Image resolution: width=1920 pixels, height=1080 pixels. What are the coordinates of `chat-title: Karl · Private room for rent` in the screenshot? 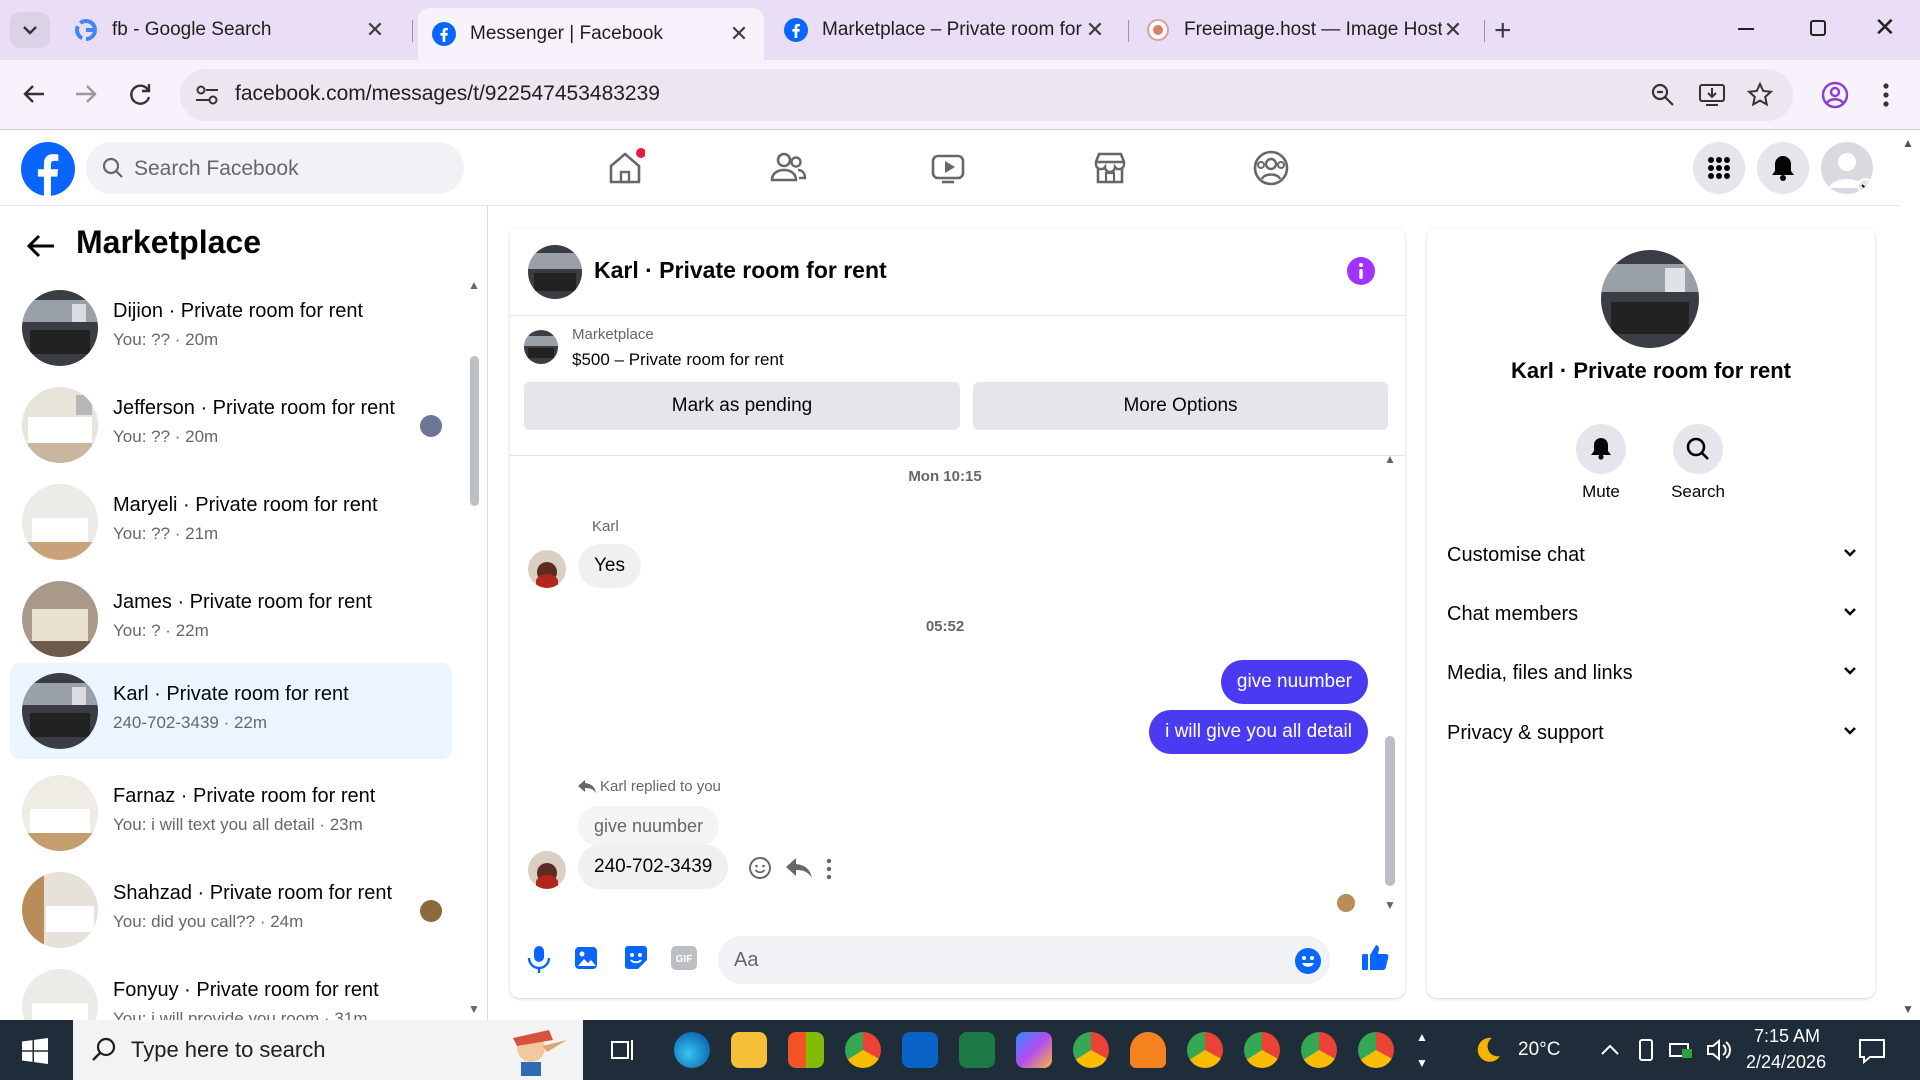 It's located at (740, 270).